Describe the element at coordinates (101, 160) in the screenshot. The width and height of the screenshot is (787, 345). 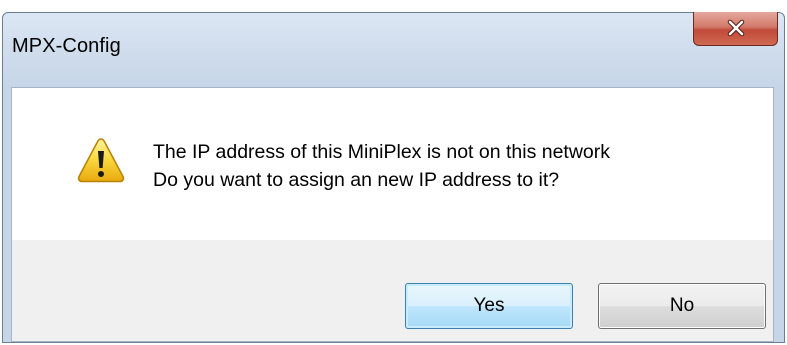
I see `warning-icon` at that location.